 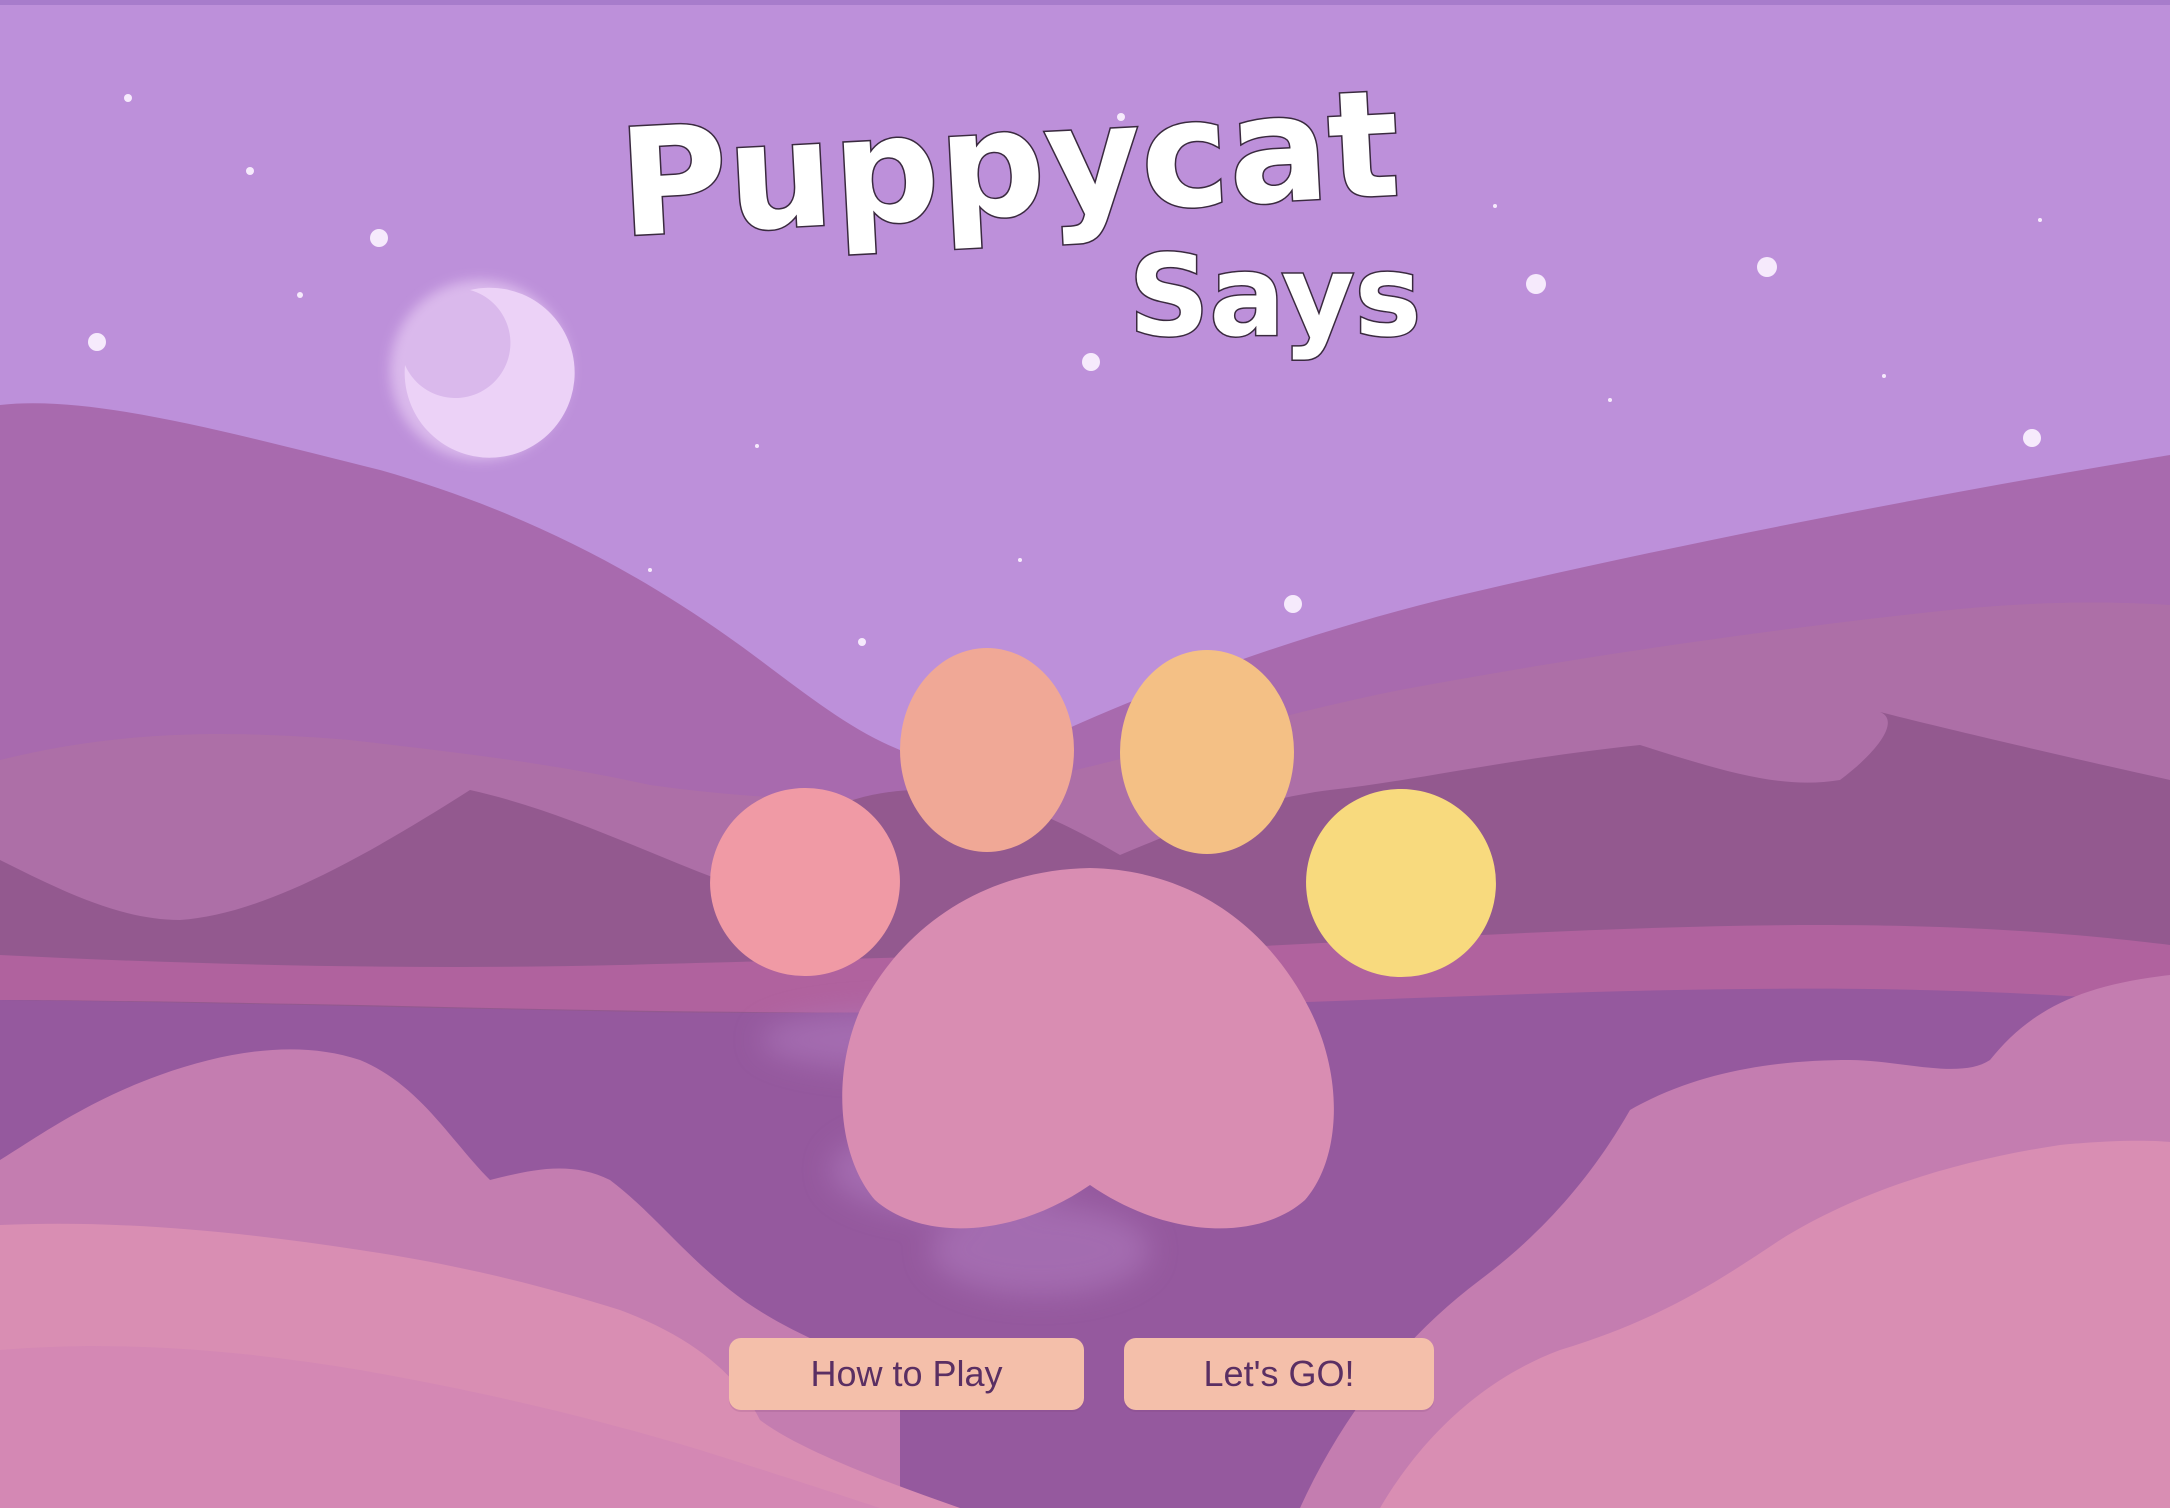 What do you see at coordinates (1275, 297) in the screenshot?
I see `logo-subtitle: Says` at bounding box center [1275, 297].